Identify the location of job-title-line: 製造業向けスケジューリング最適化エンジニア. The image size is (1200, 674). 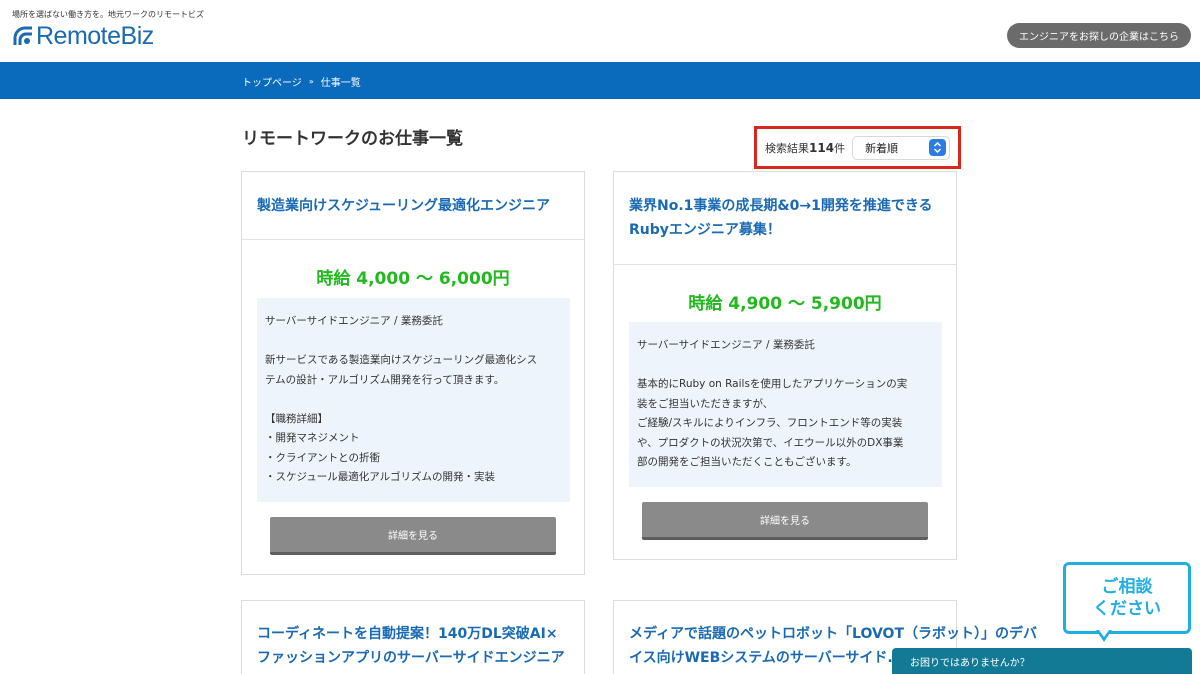
(404, 206).